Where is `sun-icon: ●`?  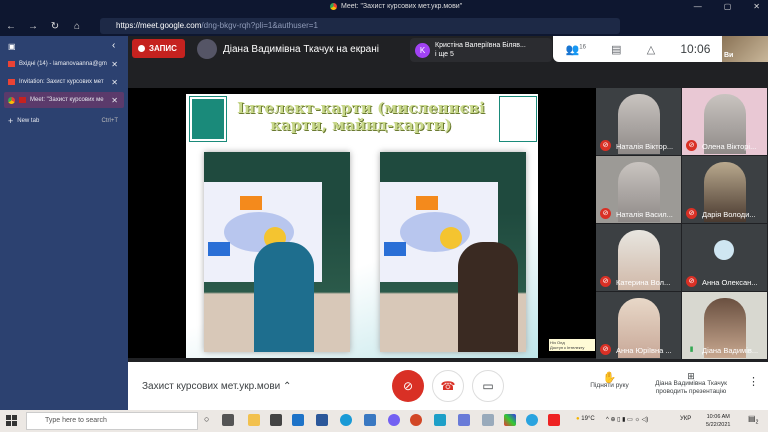 sun-icon: ● is located at coordinates (578, 419).